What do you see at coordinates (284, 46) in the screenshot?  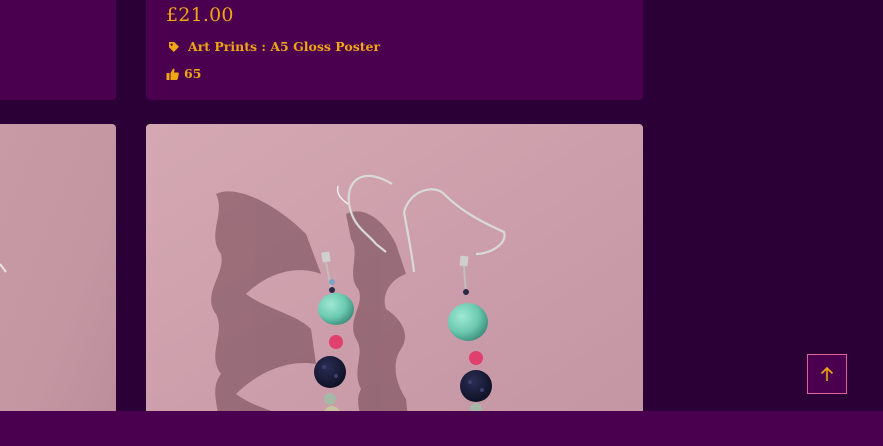 I see `product-category-label: Art Prints : A5 Gloss Poster` at bounding box center [284, 46].